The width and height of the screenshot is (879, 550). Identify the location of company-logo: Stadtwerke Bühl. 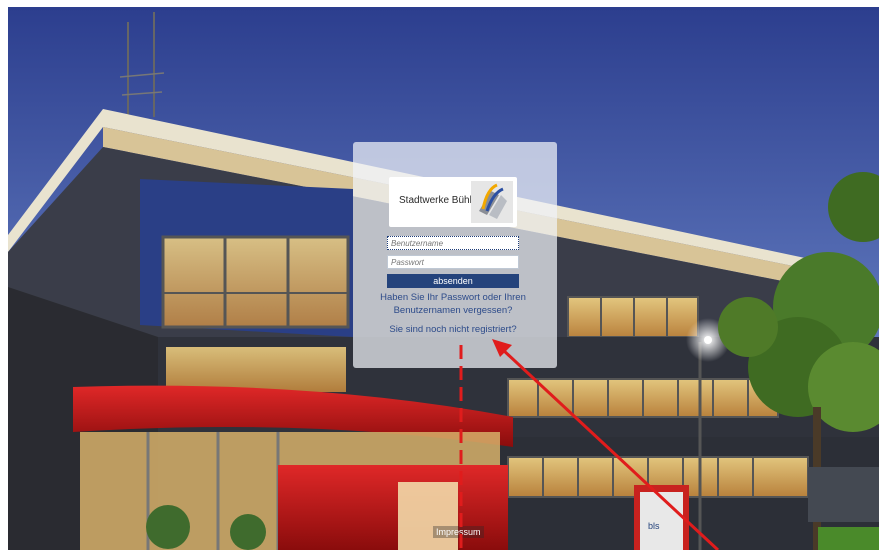
(453, 202).